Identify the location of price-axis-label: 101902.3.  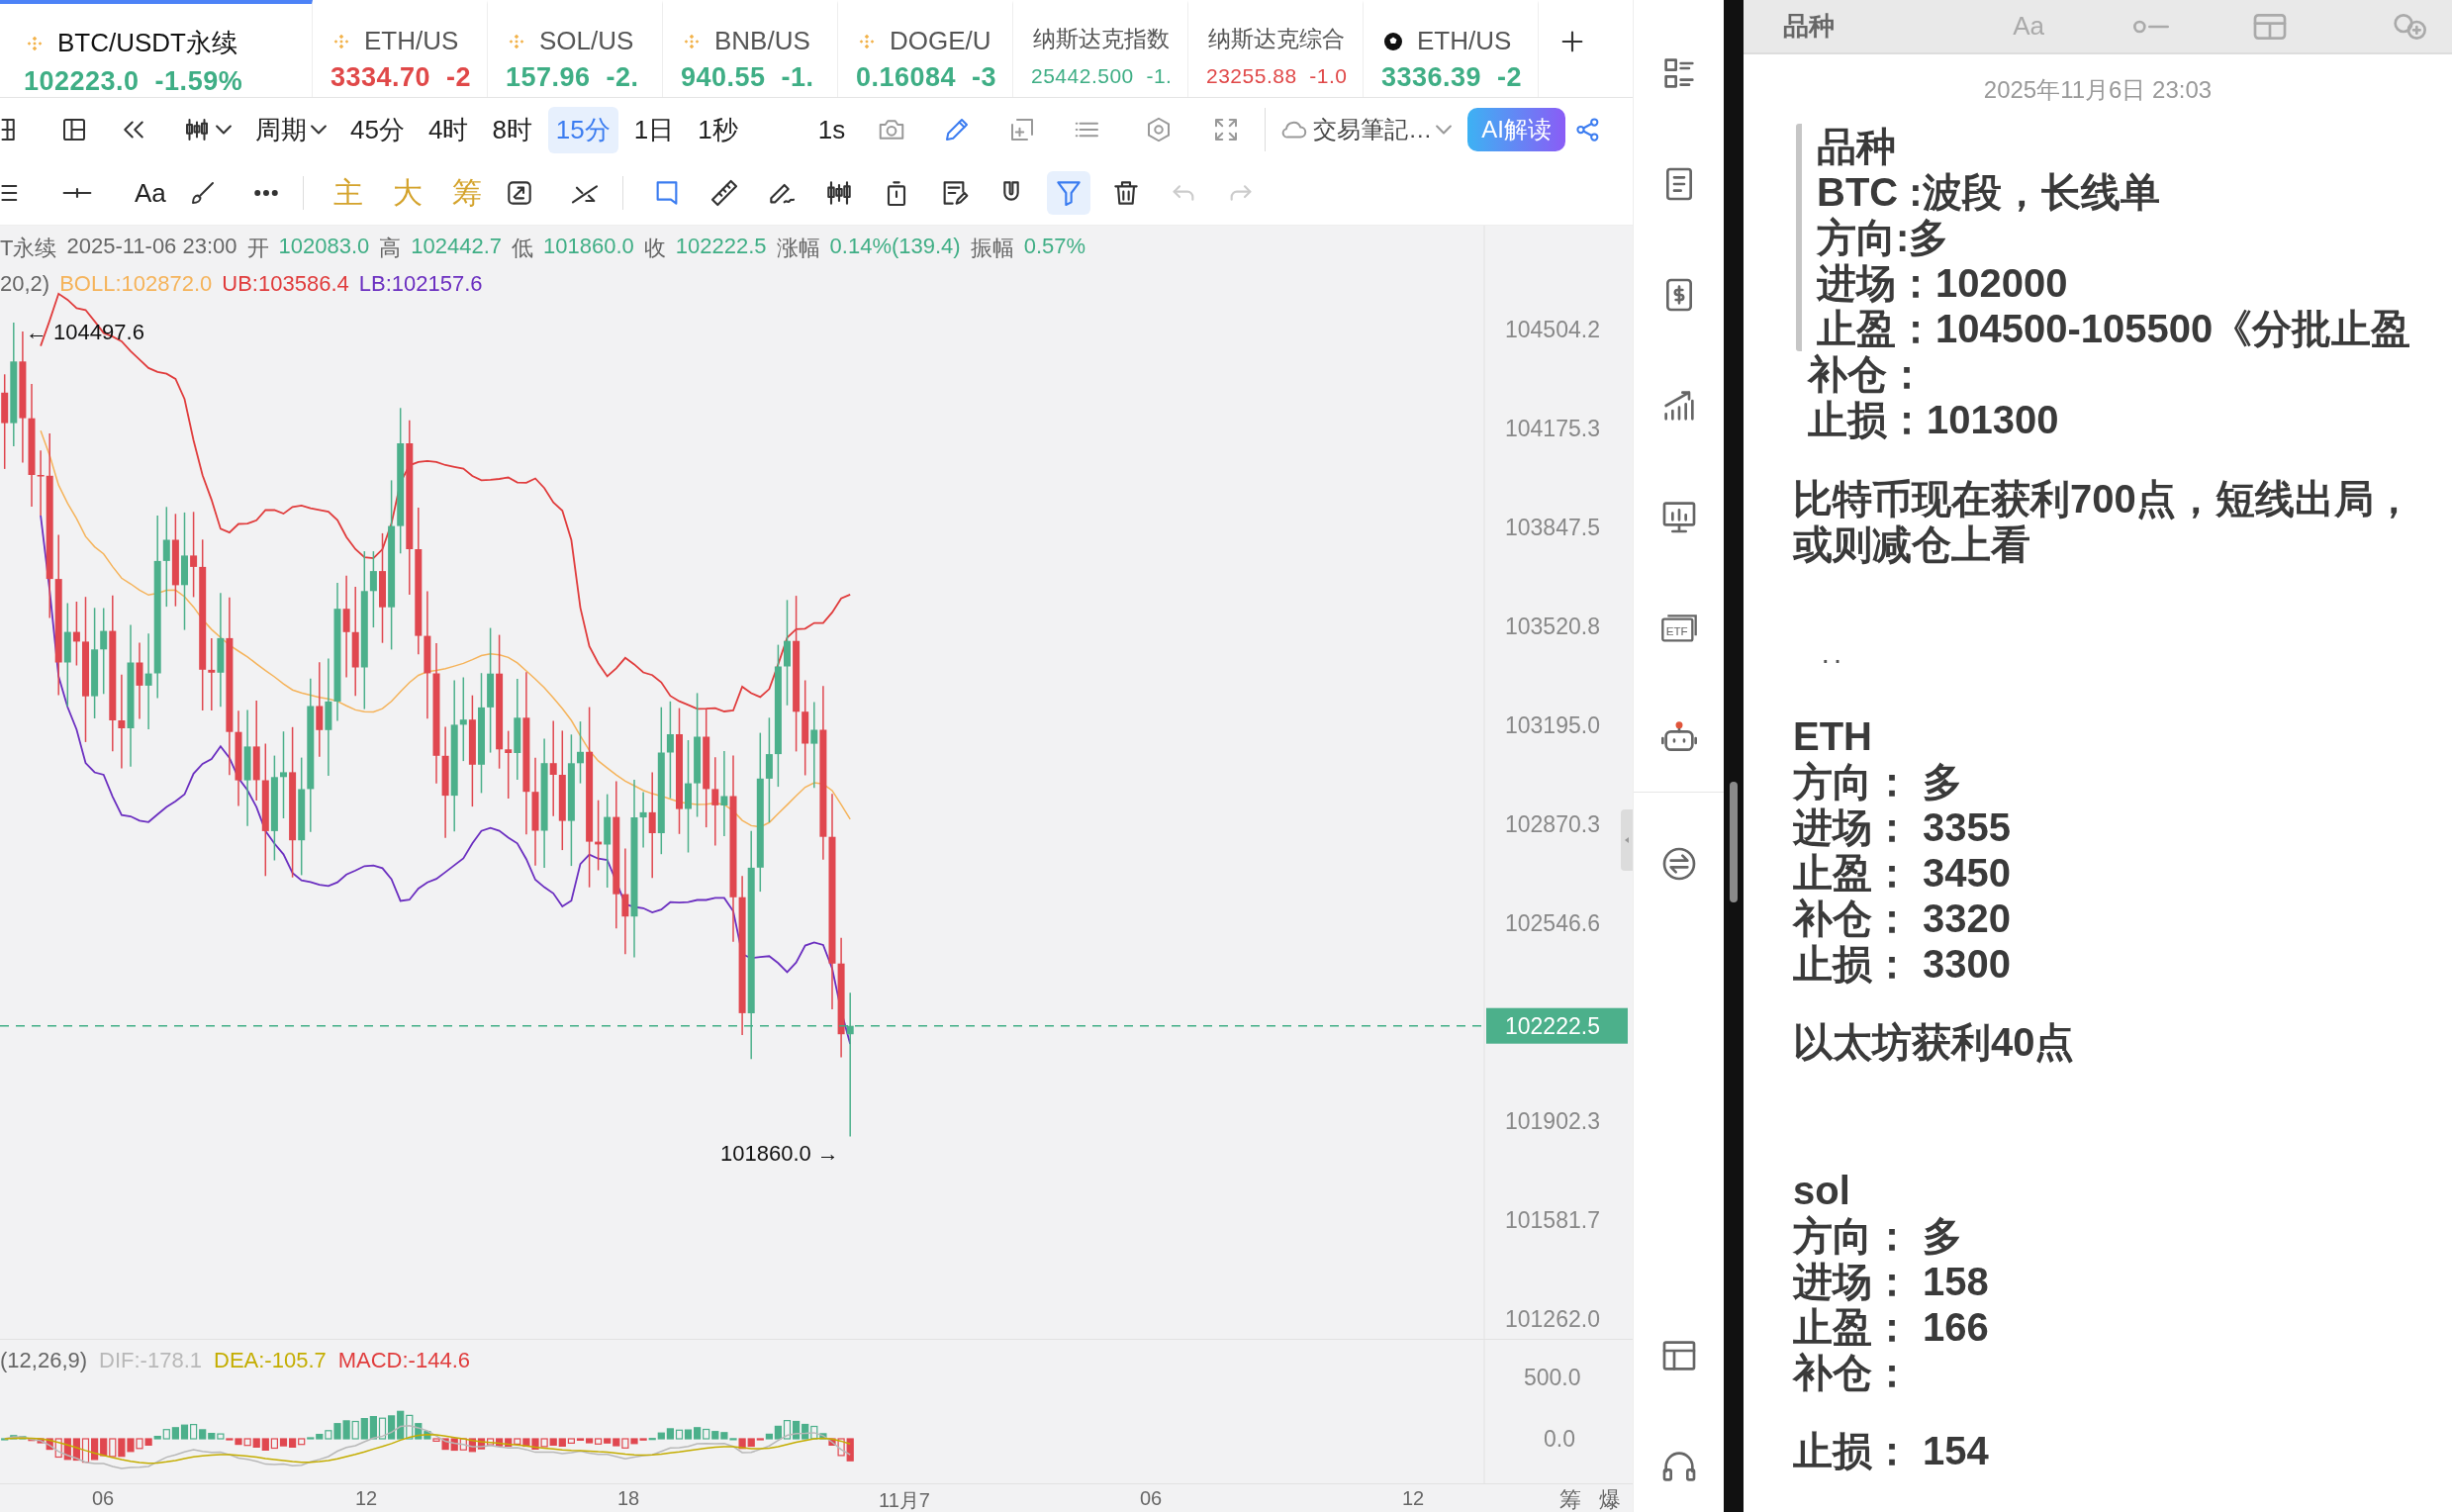
(1552, 1121).